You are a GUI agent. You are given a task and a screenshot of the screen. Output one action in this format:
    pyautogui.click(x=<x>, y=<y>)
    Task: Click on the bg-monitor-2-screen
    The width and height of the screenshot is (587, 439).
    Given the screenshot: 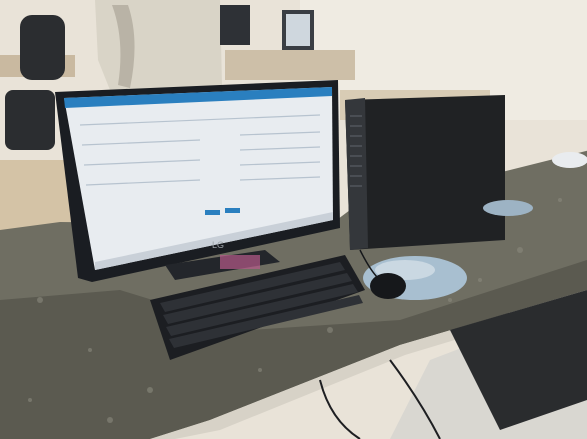 What is the action you would take?
    pyautogui.click(x=298, y=30)
    